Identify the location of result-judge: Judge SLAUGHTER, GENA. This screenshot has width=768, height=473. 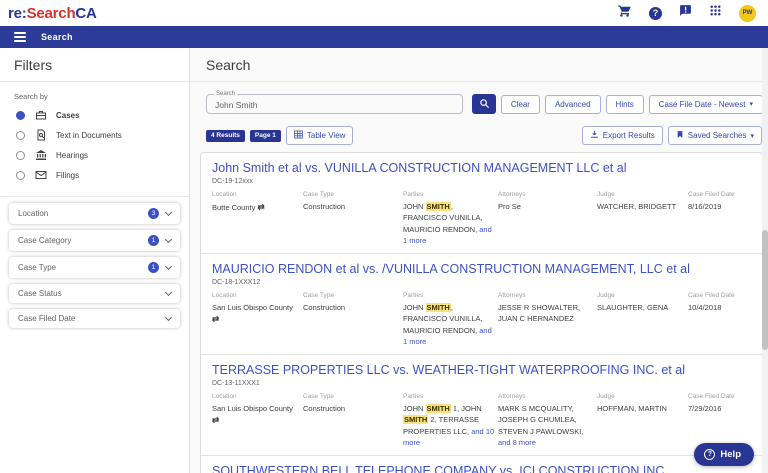
(633, 302).